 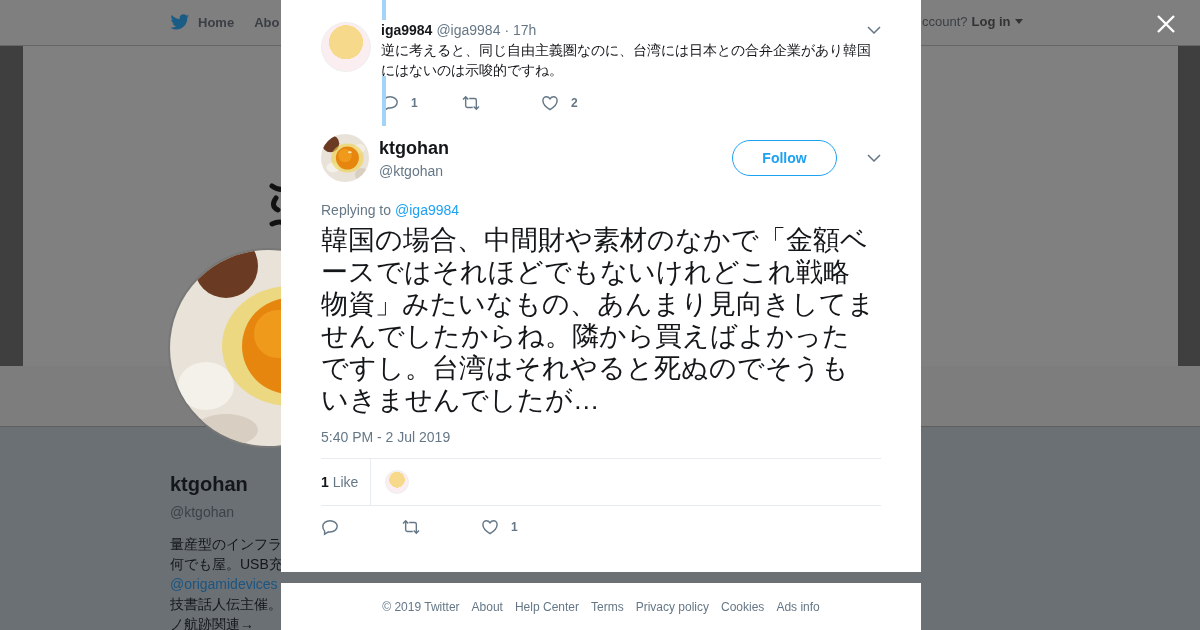 I want to click on footer-link: About, so click(x=487, y=606).